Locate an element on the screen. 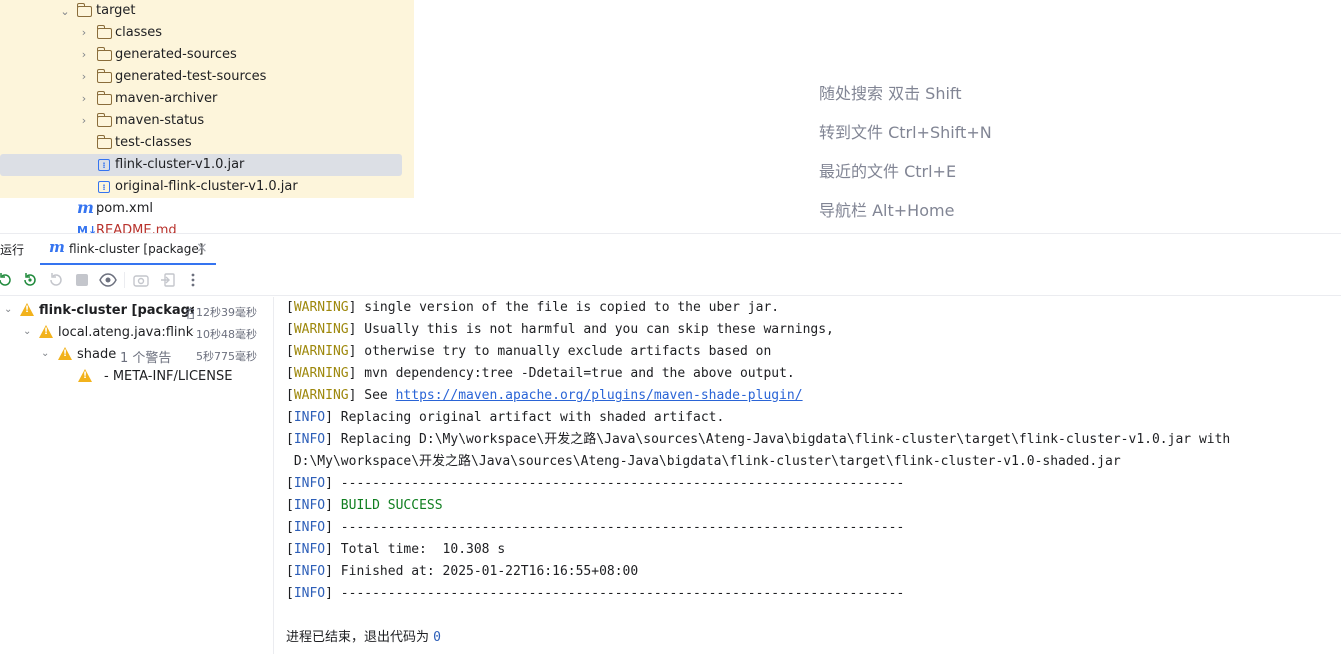 The height and width of the screenshot is (654, 1341). run-tree-item-name: - META-INF/LICENSE is located at coordinates (168, 376).